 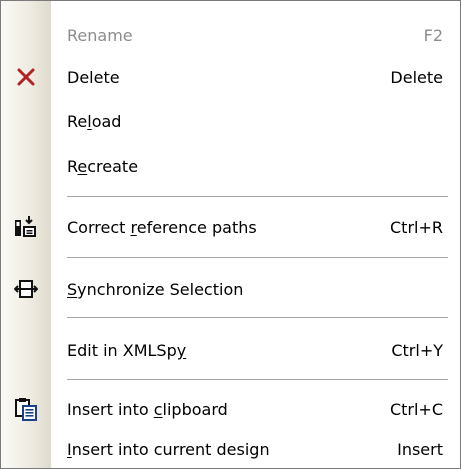 I want to click on menu-item-shortcut: Delete, so click(x=416, y=77).